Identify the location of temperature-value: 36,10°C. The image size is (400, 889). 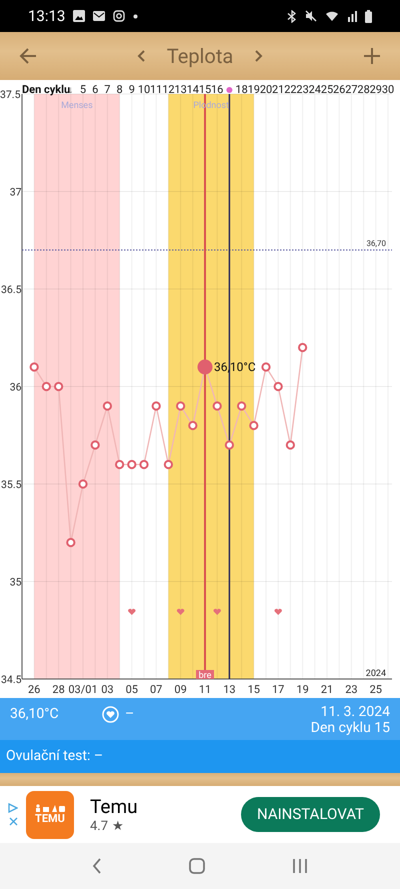
(35, 714).